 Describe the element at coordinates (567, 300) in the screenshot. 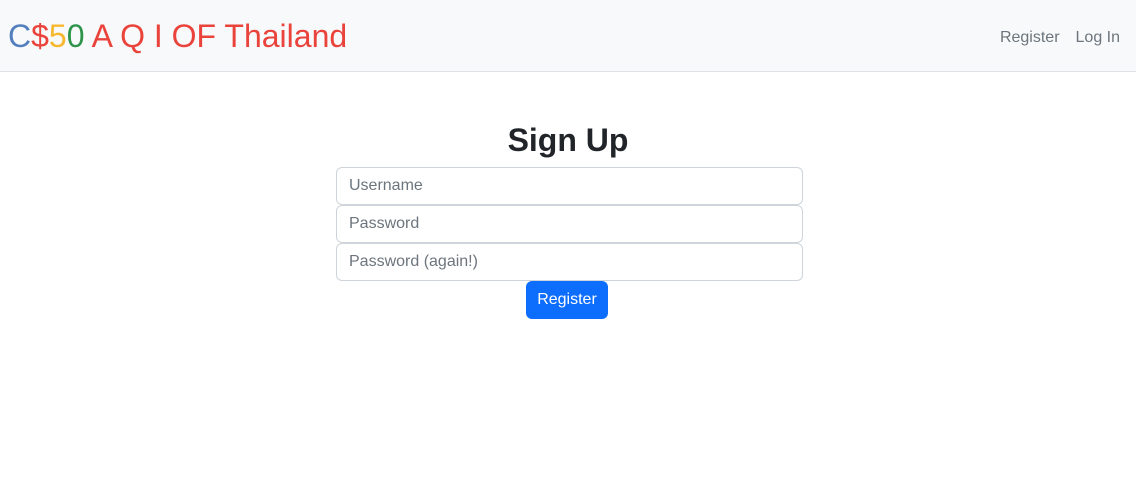

I see `register-submit-button: Register` at that location.